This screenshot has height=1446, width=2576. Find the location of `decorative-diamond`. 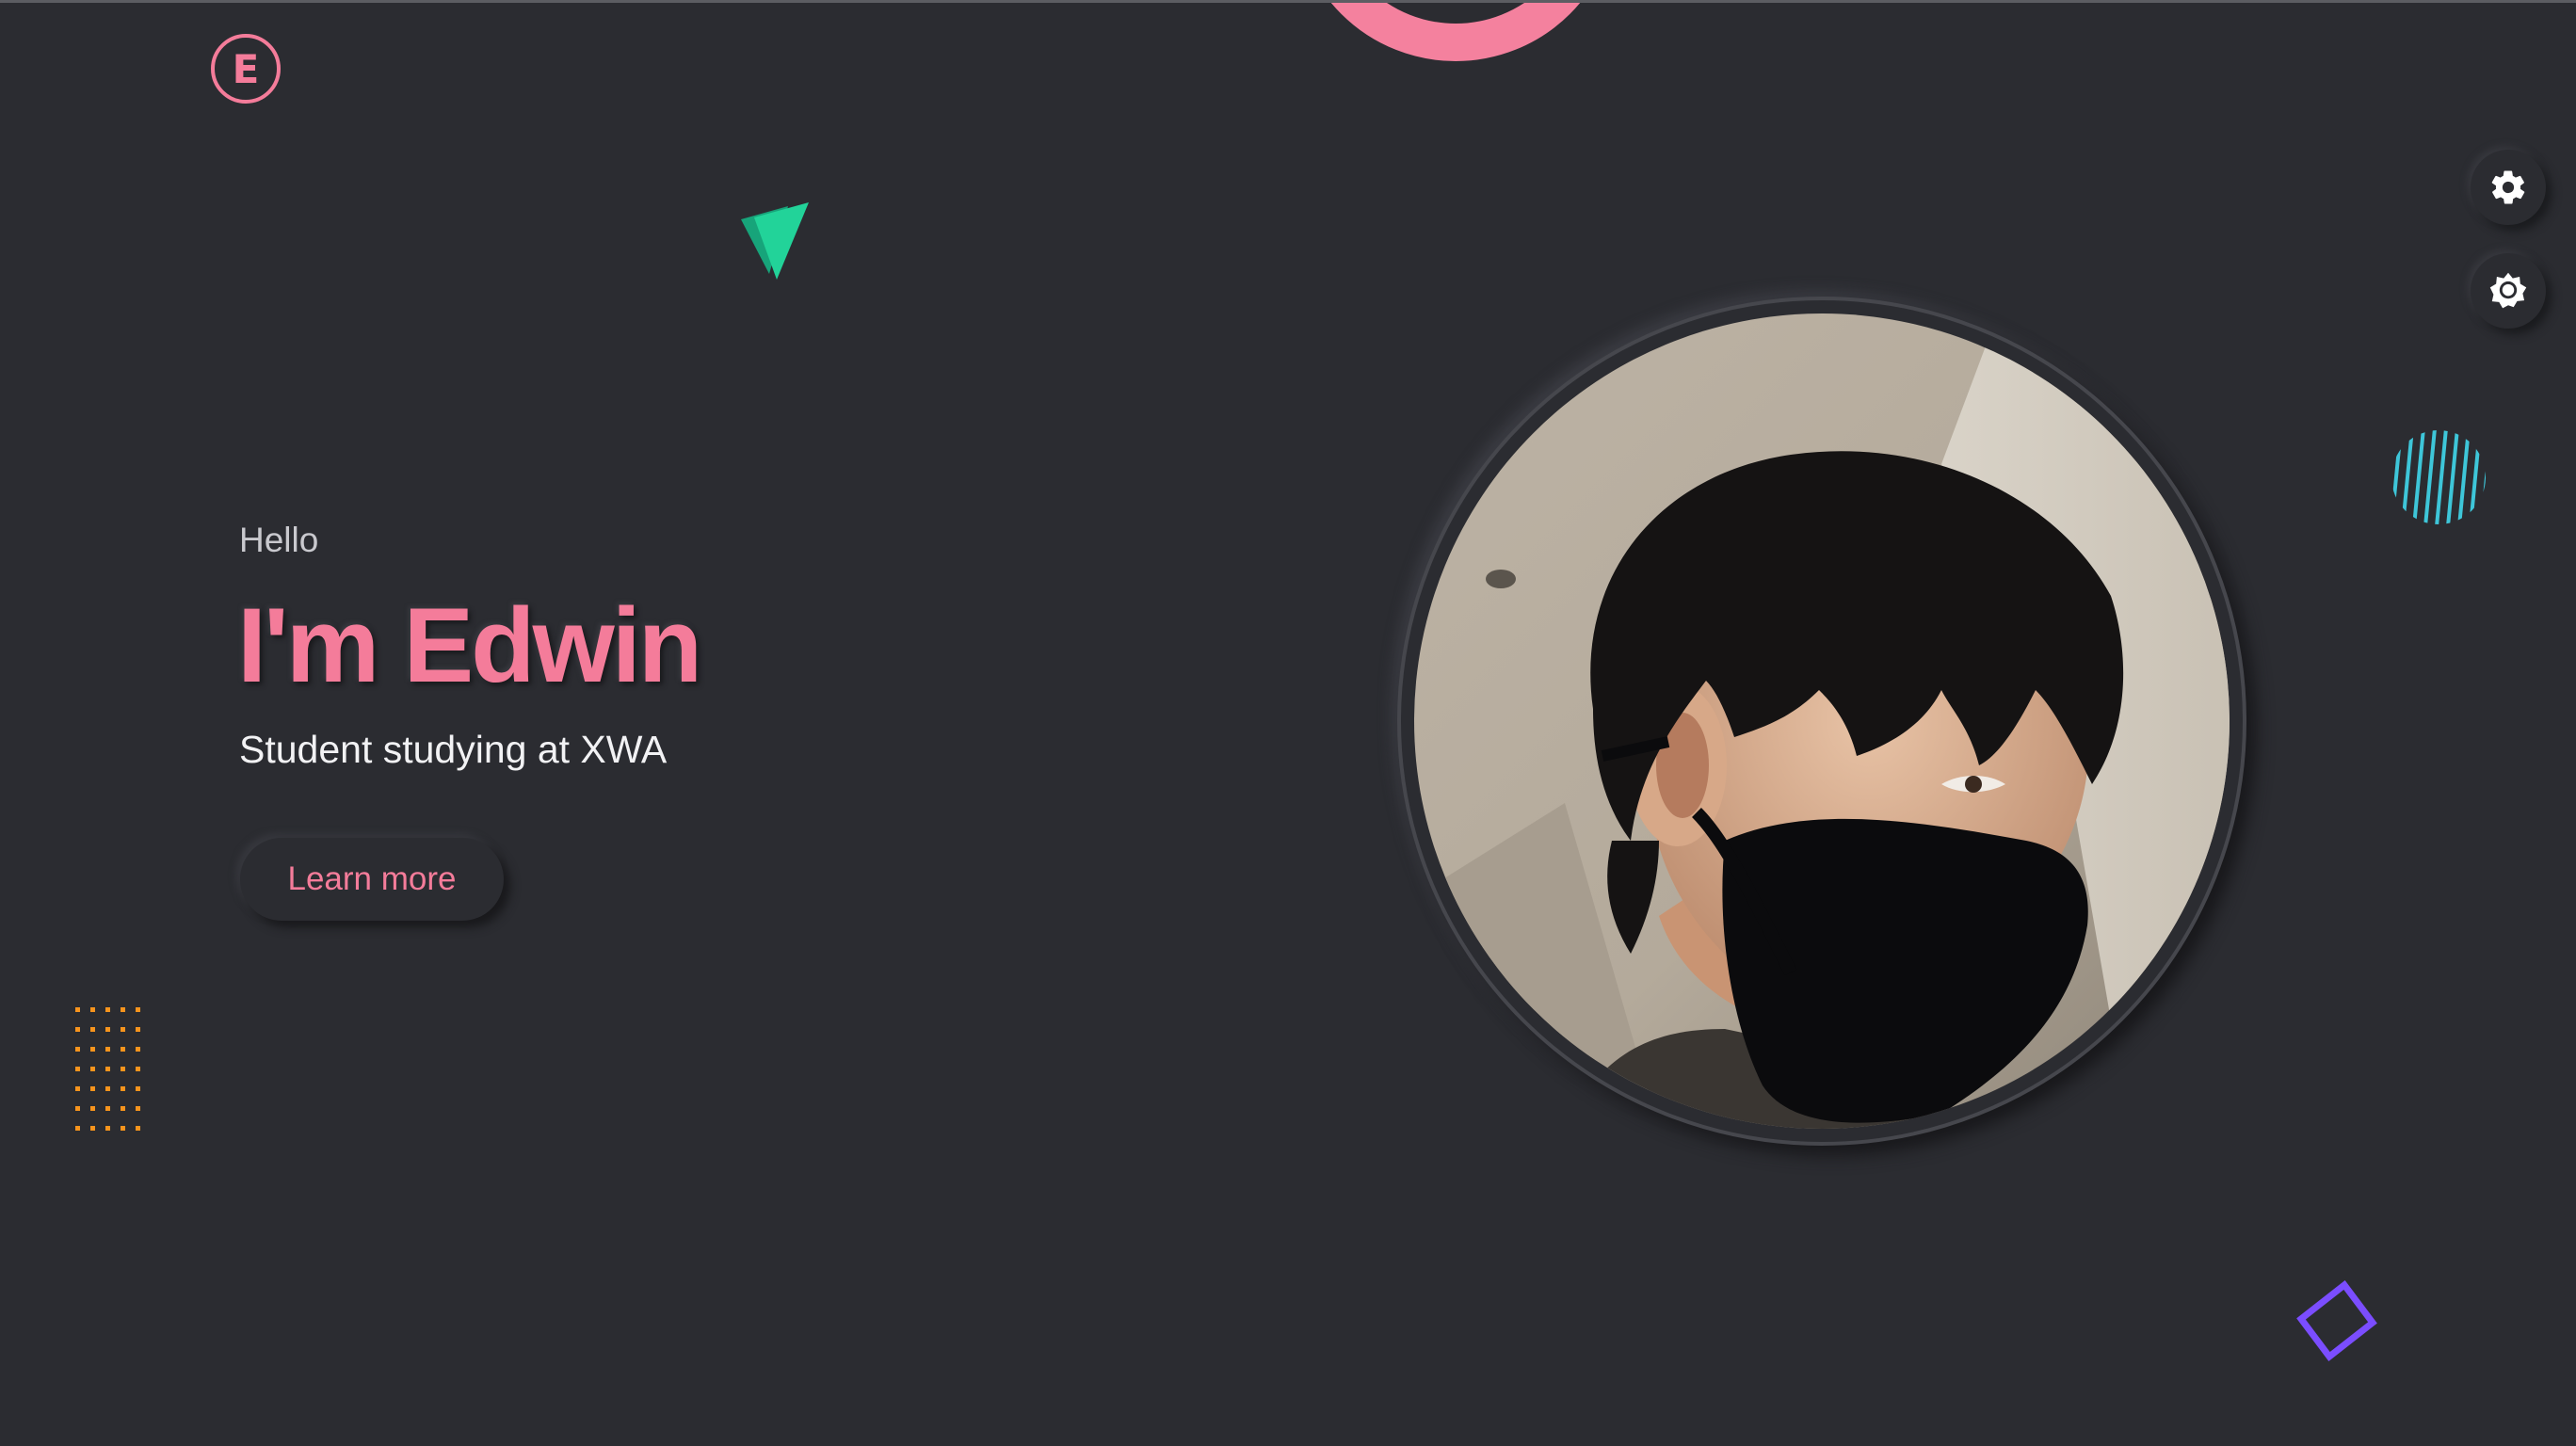

decorative-diamond is located at coordinates (2336, 1320).